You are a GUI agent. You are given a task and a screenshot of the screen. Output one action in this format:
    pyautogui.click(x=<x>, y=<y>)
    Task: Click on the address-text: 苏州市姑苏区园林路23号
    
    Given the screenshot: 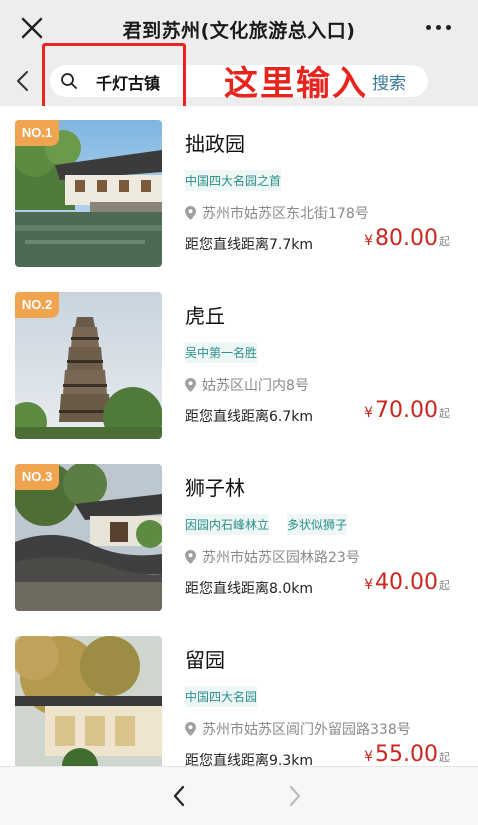 What is the action you would take?
    pyautogui.click(x=281, y=558)
    